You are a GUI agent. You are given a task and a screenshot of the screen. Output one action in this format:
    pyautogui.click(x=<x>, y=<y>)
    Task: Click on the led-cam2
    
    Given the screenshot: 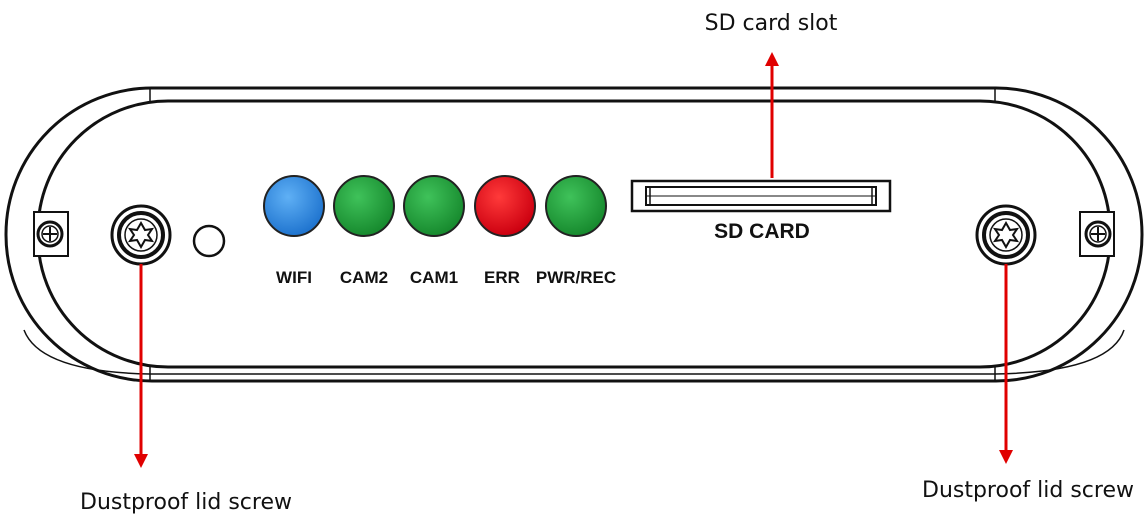 What is the action you would take?
    pyautogui.click(x=364, y=206)
    